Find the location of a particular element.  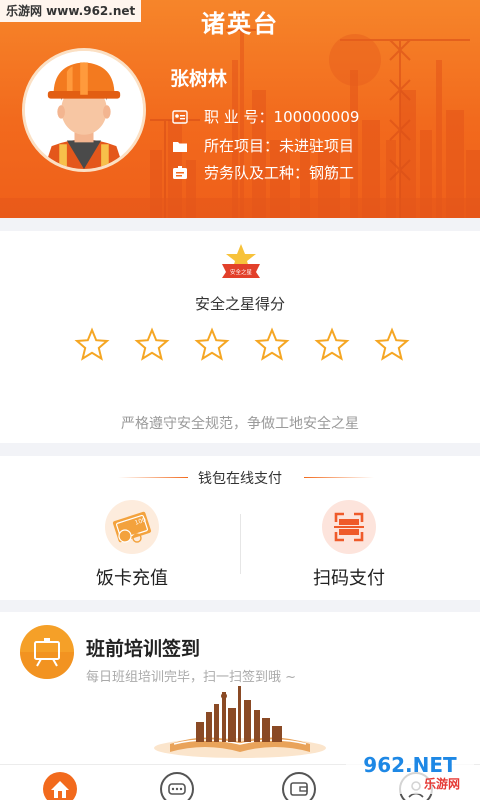

safety-star-badge-icon: 安全之星 is located at coordinates (241, 262).